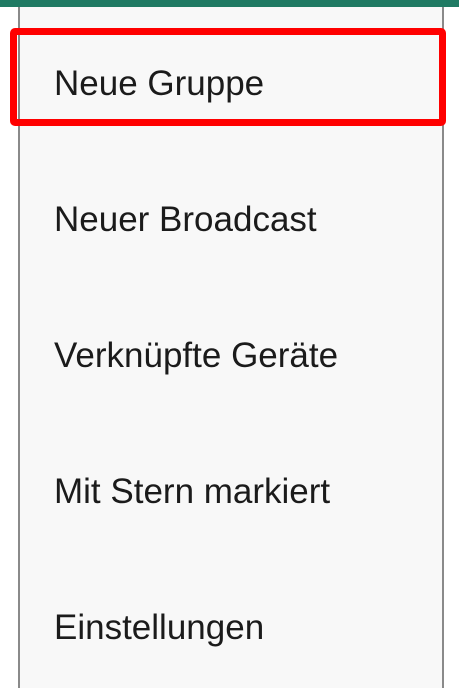  I want to click on app-bar-strip, so click(229, 3).